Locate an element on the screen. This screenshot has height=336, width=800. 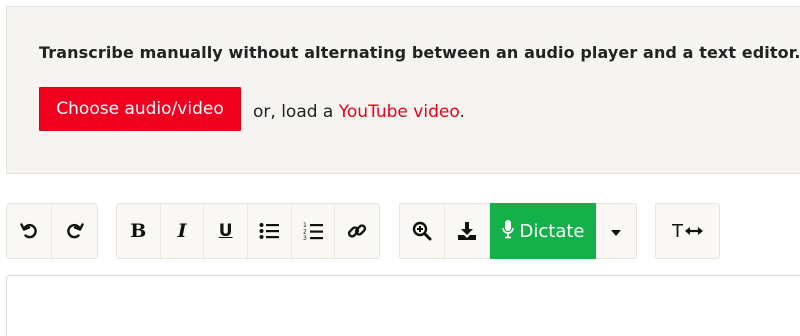
zoom-in-icon is located at coordinates (422, 231).